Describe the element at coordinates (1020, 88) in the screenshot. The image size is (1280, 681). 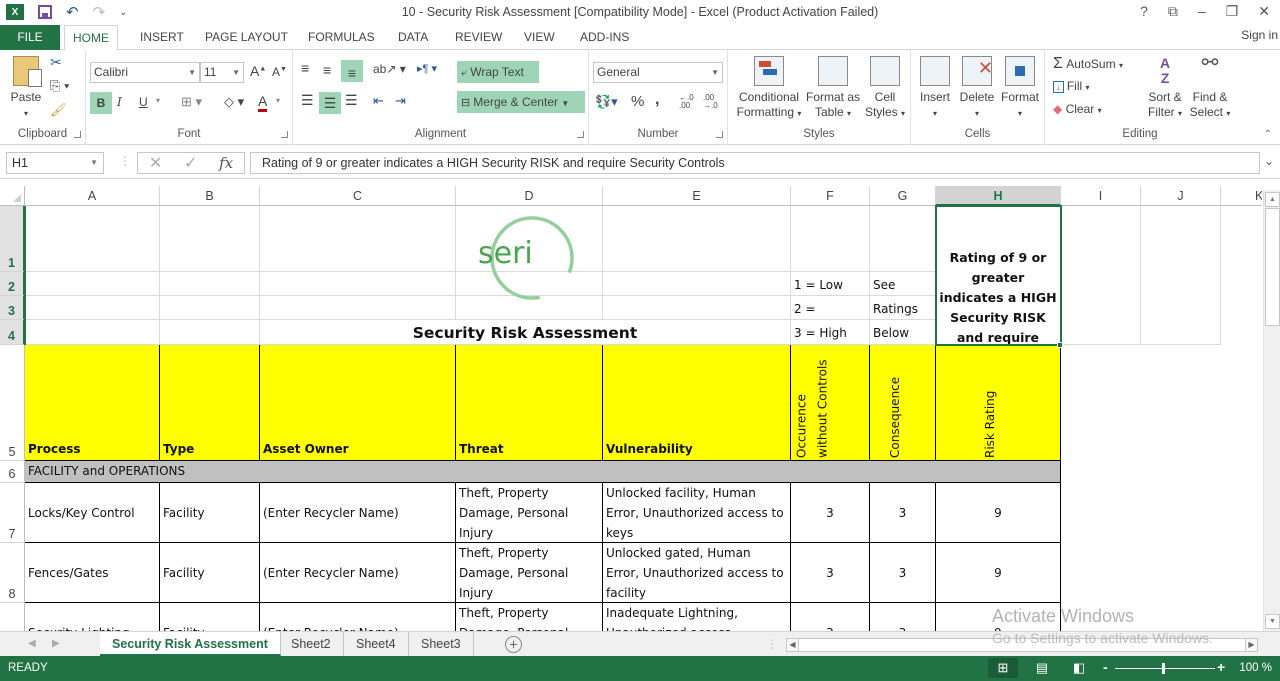
I see `format-cells-button: Format ▾` at that location.